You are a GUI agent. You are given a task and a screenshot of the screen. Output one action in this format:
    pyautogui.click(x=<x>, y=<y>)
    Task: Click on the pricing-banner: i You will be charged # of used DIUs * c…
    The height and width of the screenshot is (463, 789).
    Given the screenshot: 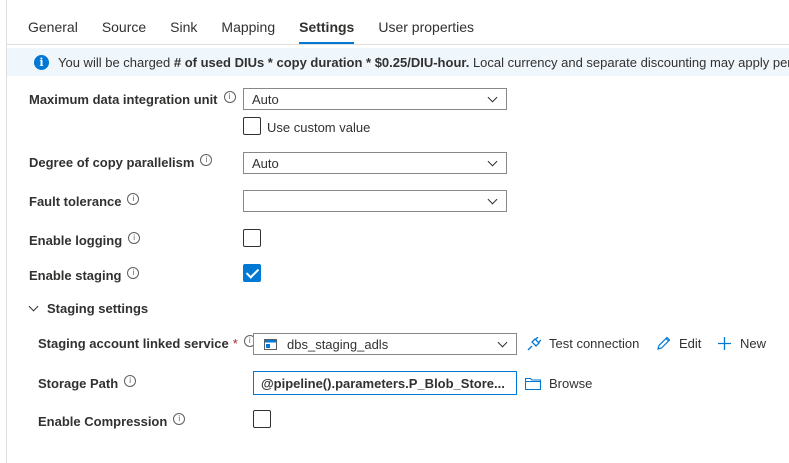 What is the action you would take?
    pyautogui.click(x=398, y=62)
    